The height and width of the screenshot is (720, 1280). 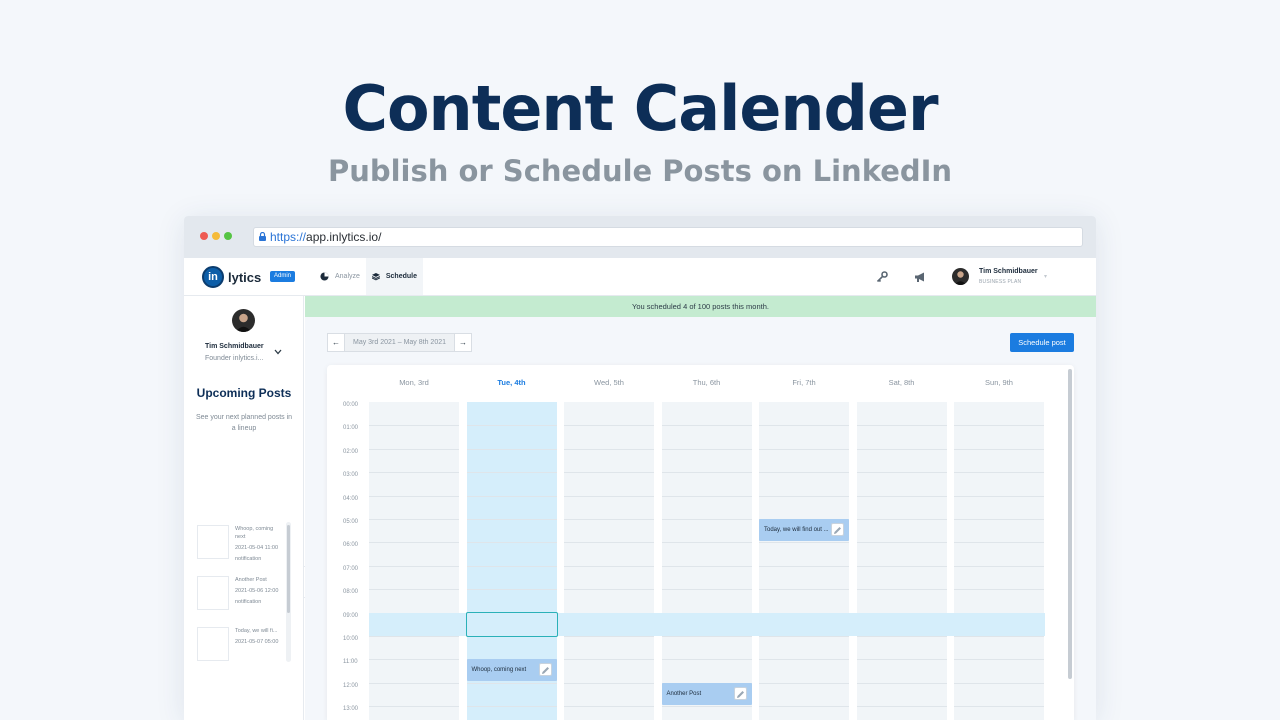 I want to click on day-header: Tue, 4th, so click(x=512, y=382).